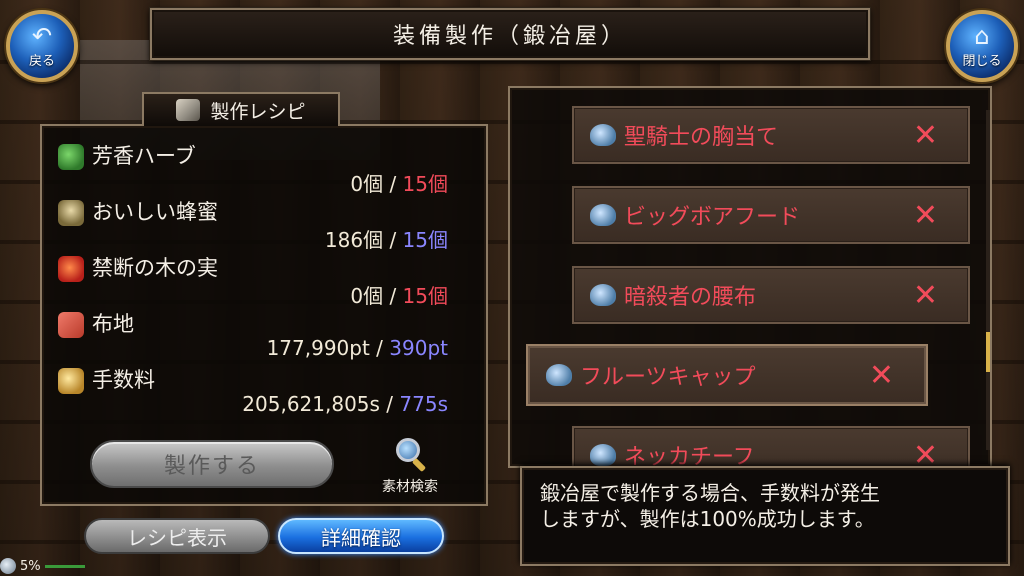 The height and width of the screenshot is (576, 1024). I want to click on herb-icon, so click(71, 157).